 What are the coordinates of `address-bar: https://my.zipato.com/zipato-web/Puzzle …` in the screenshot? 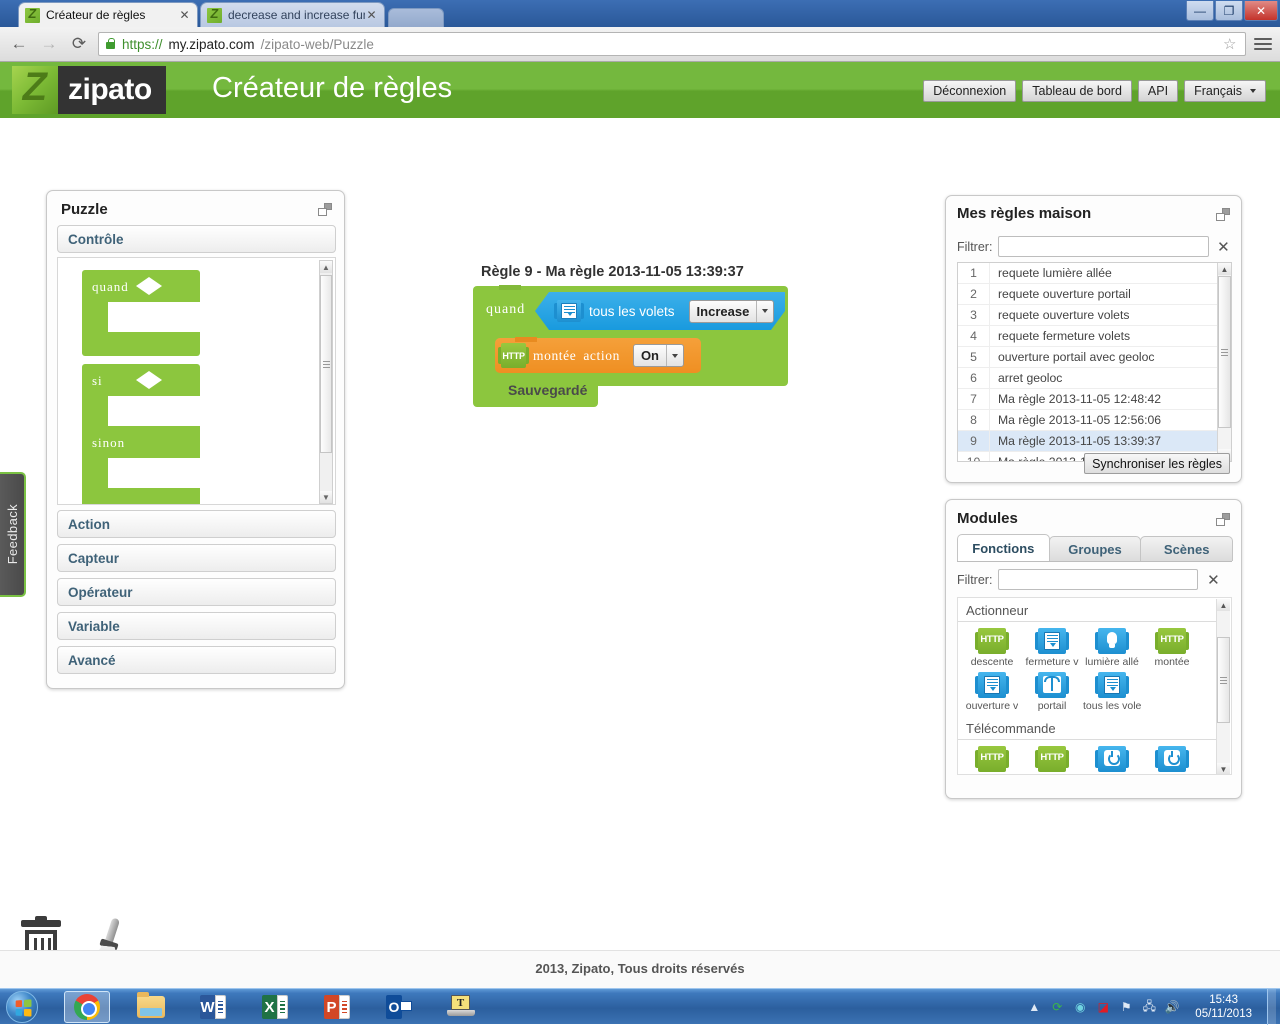 It's located at (672, 44).